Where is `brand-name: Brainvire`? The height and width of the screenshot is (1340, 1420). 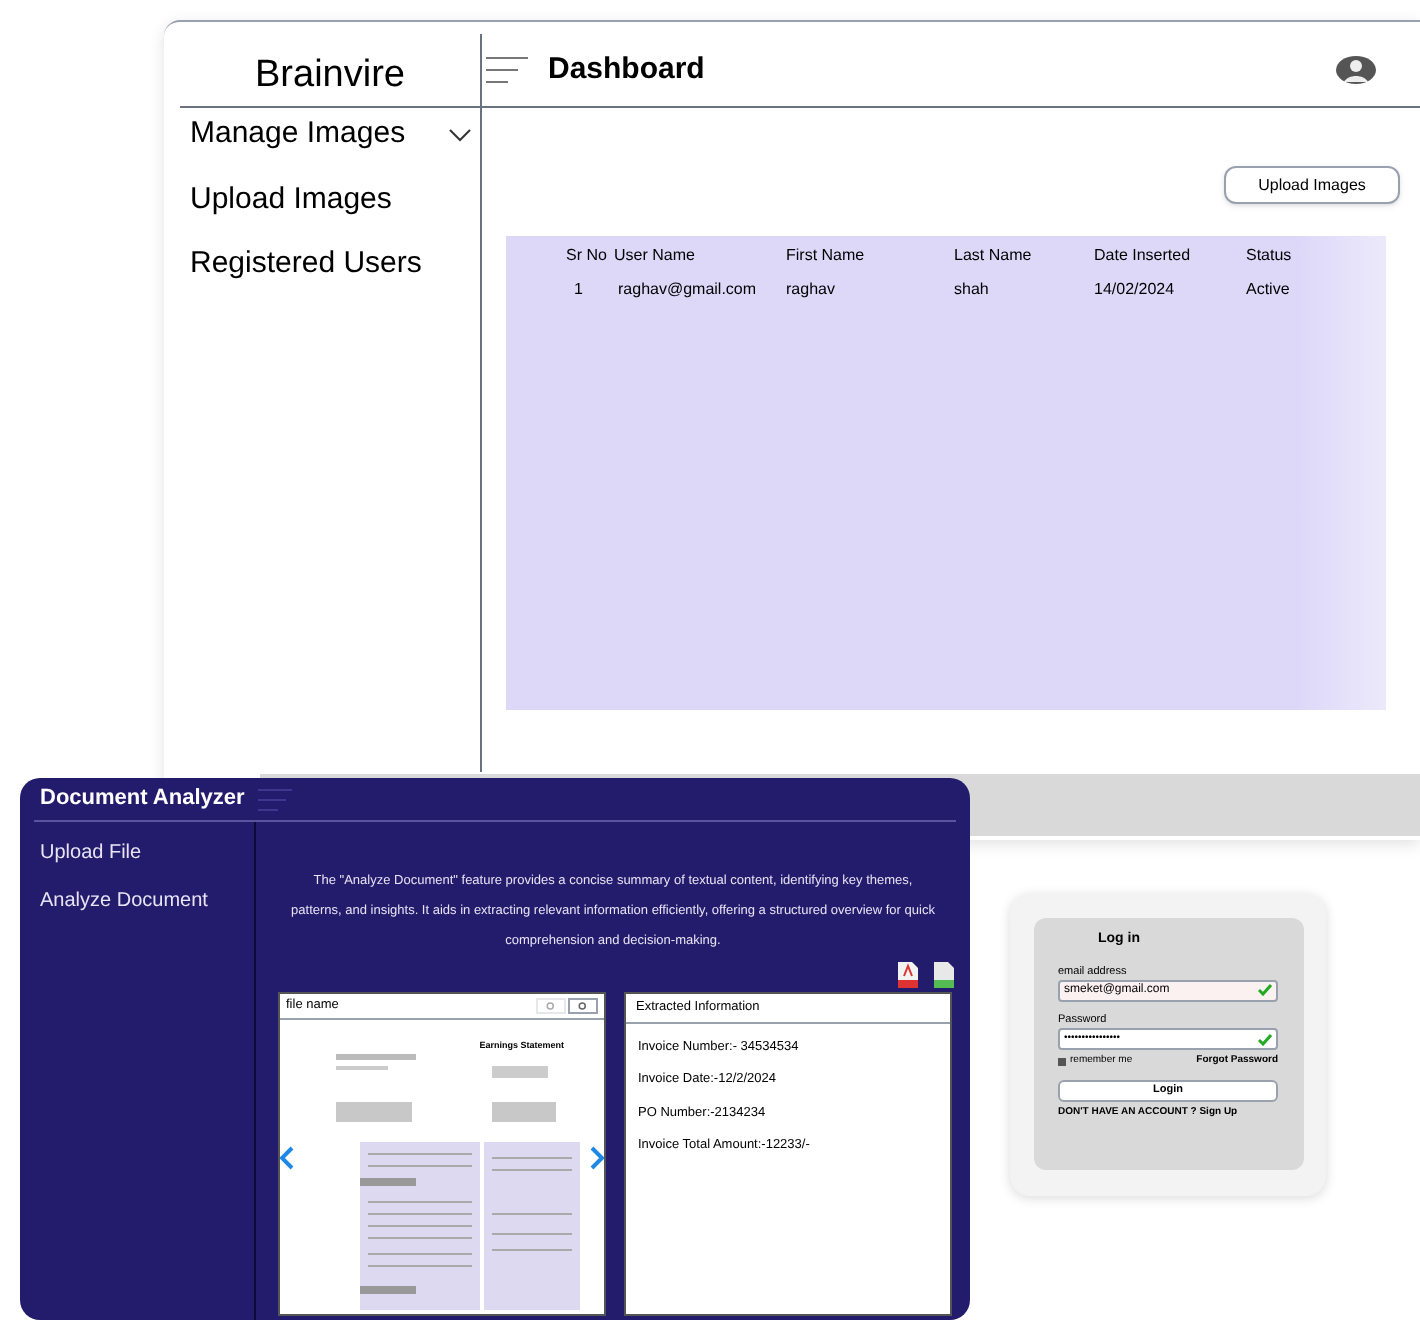
brand-name: Brainvire is located at coordinates (330, 75).